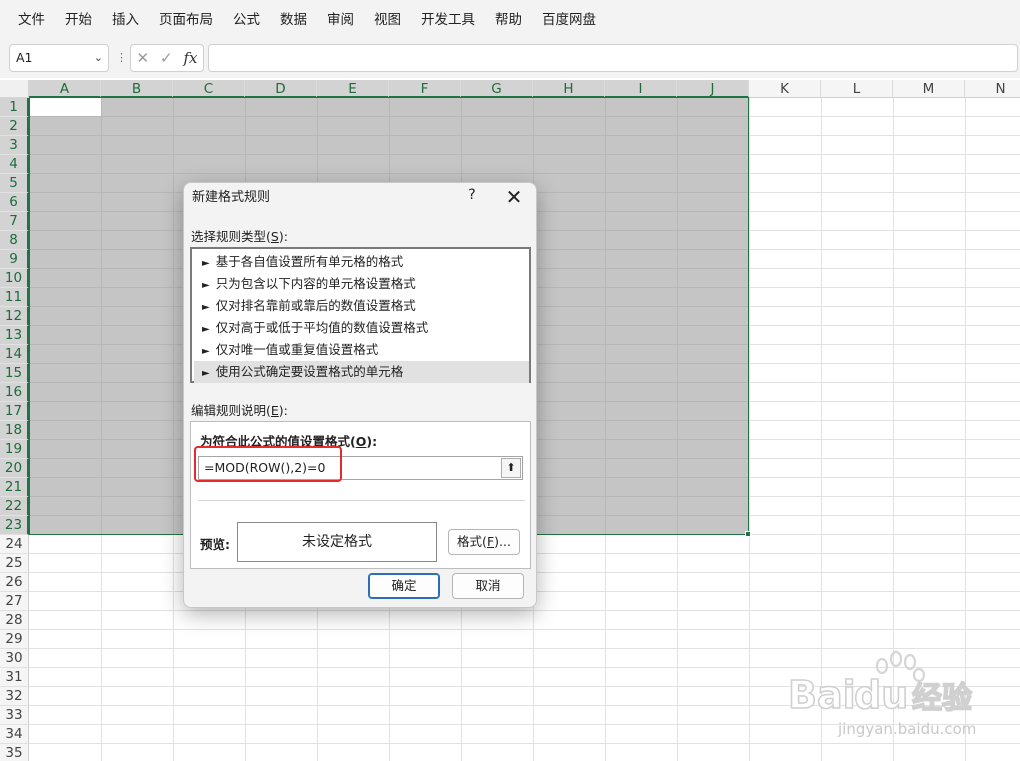 The image size is (1020, 761). What do you see at coordinates (315, 283) in the screenshot?
I see `rule-type-label: 只为包含以下内容的单元格设置格式` at bounding box center [315, 283].